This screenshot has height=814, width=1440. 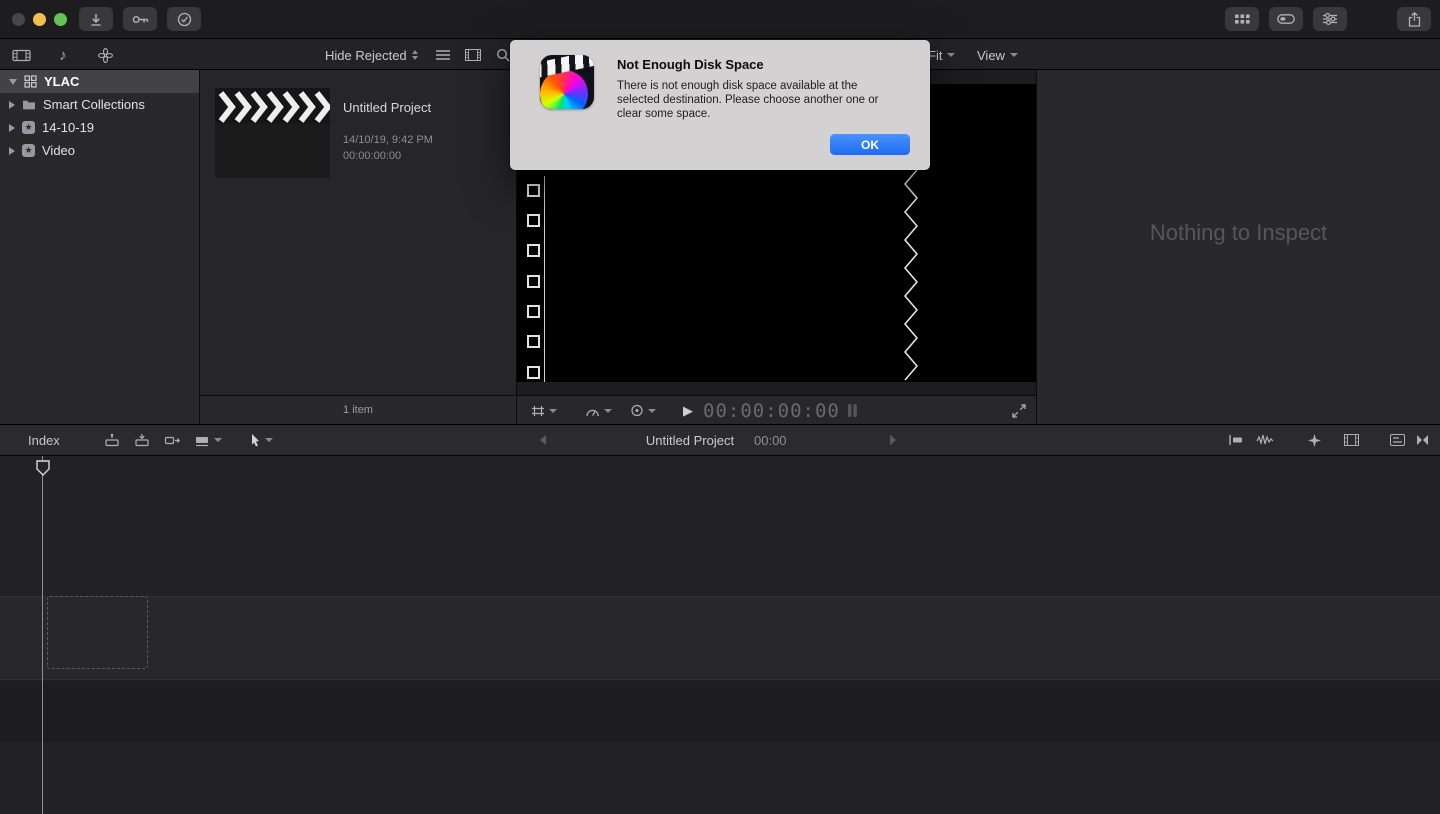 I want to click on ok-button: OK, so click(x=870, y=144).